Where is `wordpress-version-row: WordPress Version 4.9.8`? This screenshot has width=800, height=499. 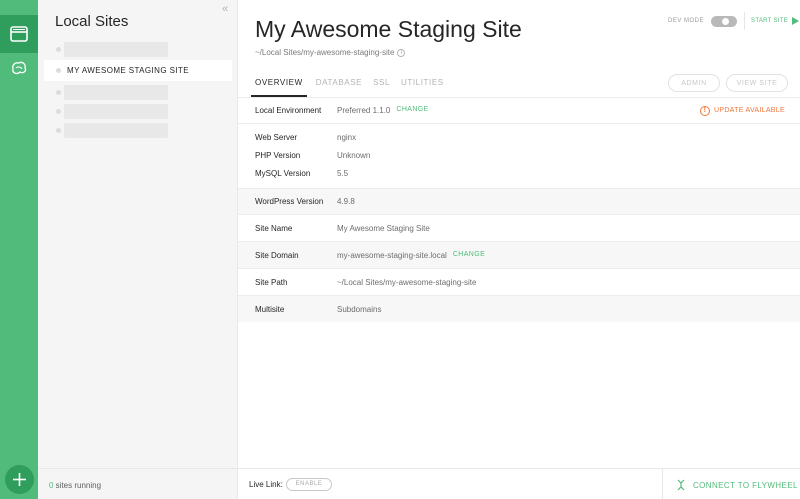 wordpress-version-row: WordPress Version 4.9.8 is located at coordinates (519, 201).